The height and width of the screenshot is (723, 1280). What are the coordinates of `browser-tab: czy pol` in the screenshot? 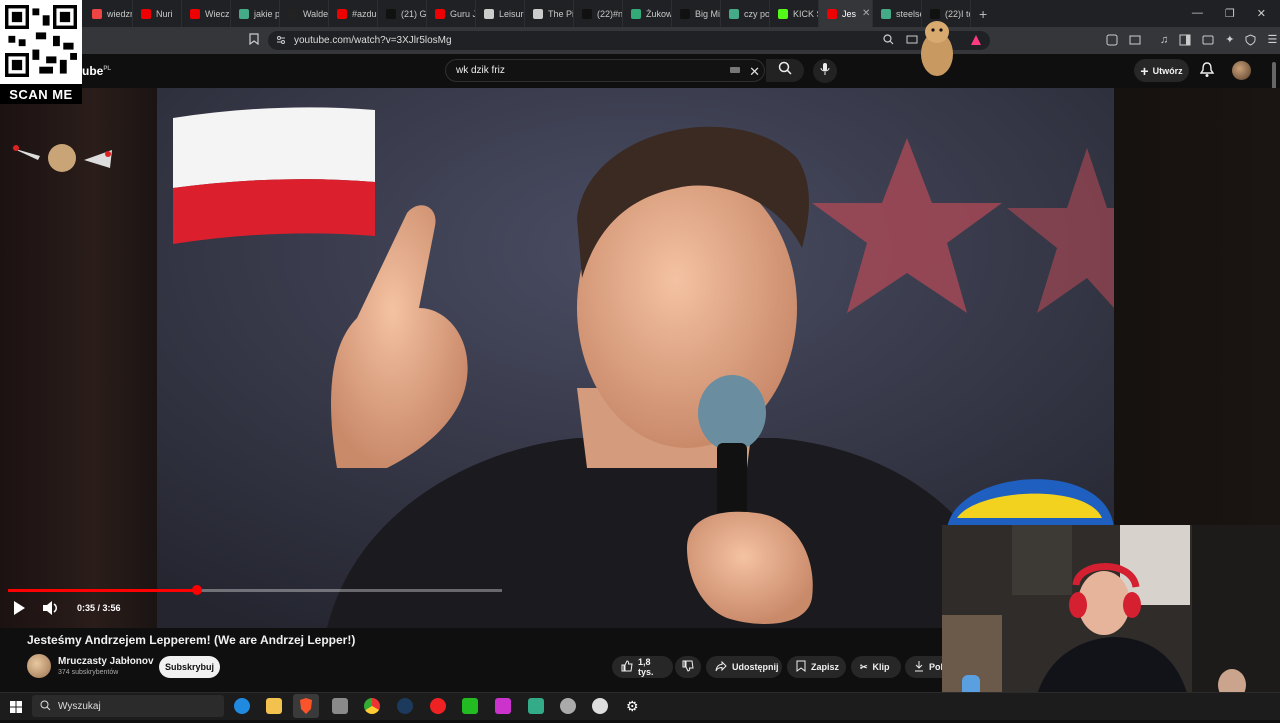 It's located at (745, 13).